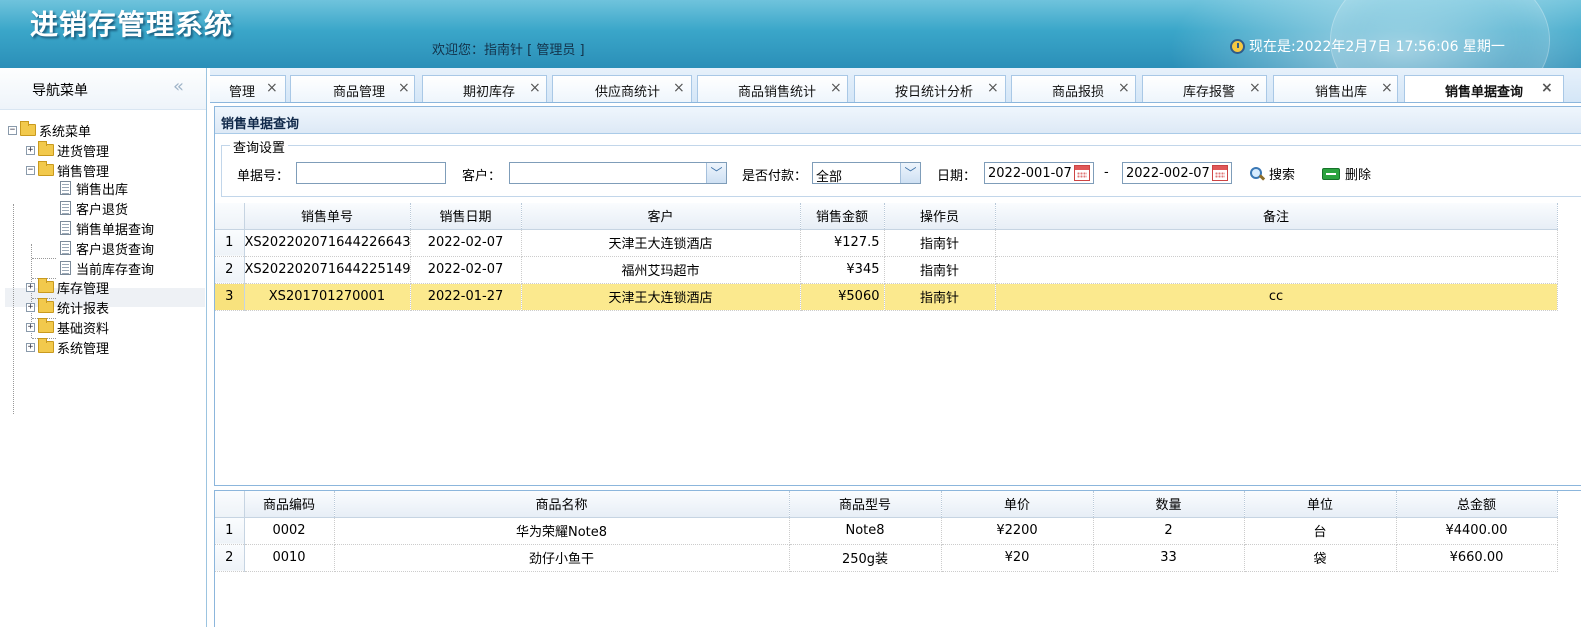  What do you see at coordinates (46, 168) in the screenshot?
I see `folder-open-icon` at bounding box center [46, 168].